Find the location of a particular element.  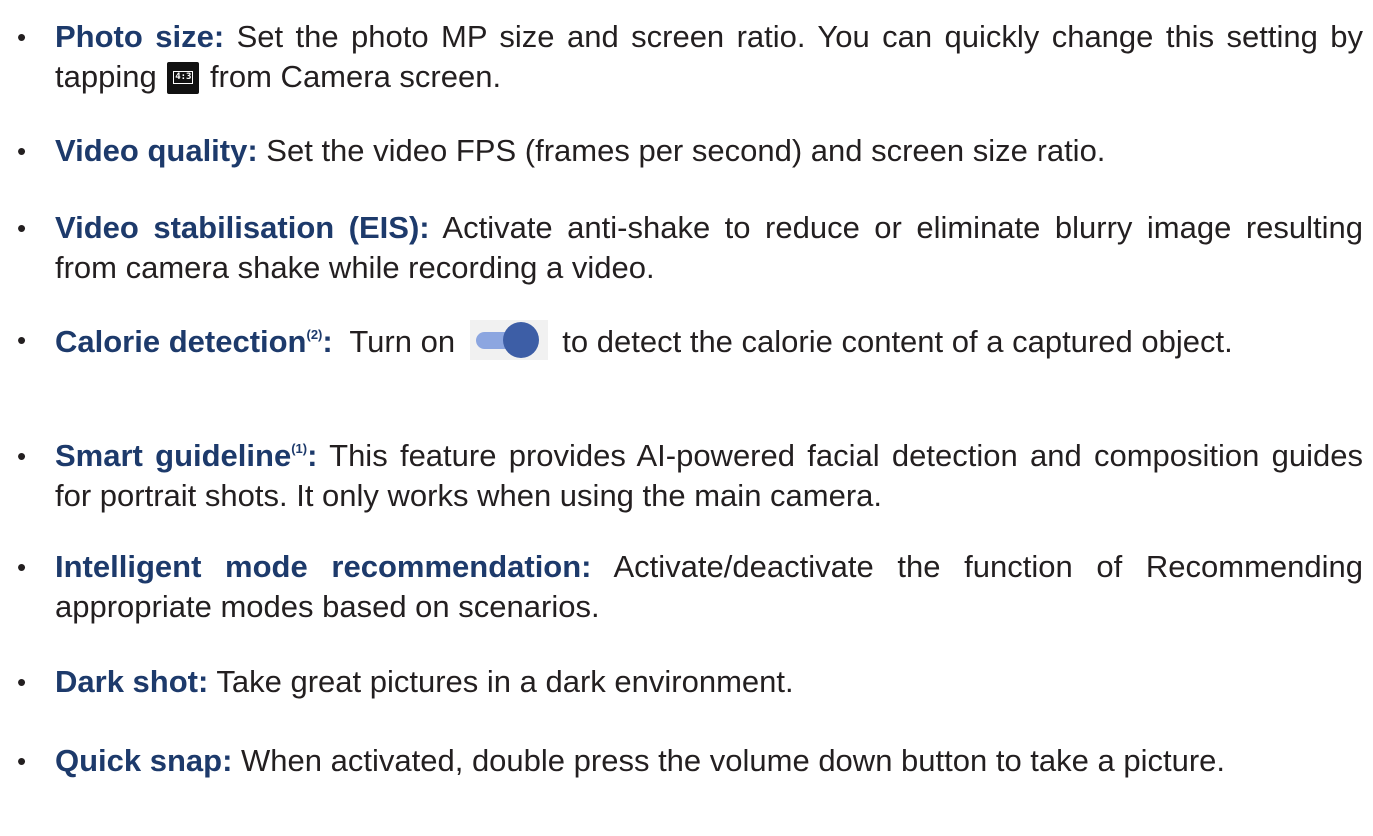

term-intelligent-mode: Intelligent mode recommendation: is located at coordinates (323, 566).